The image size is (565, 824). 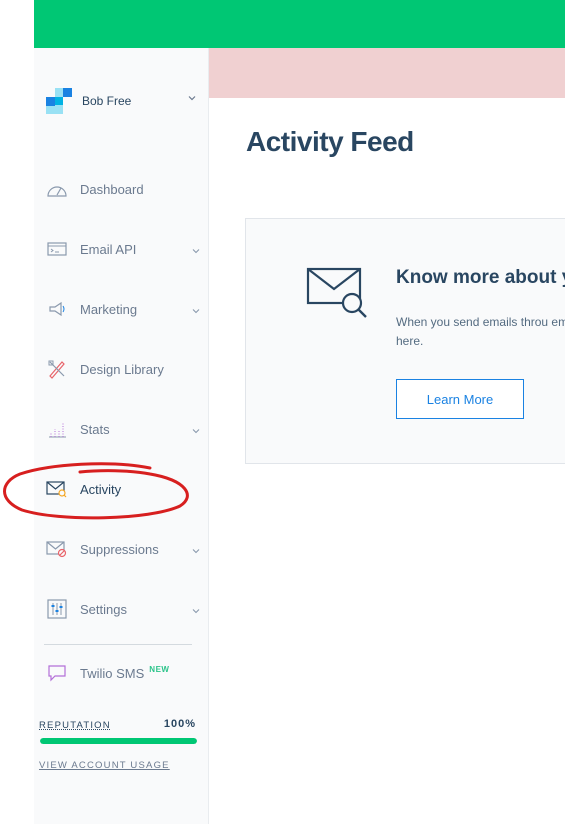 I want to click on sidebar-item-stats: Stats, so click(x=123, y=429).